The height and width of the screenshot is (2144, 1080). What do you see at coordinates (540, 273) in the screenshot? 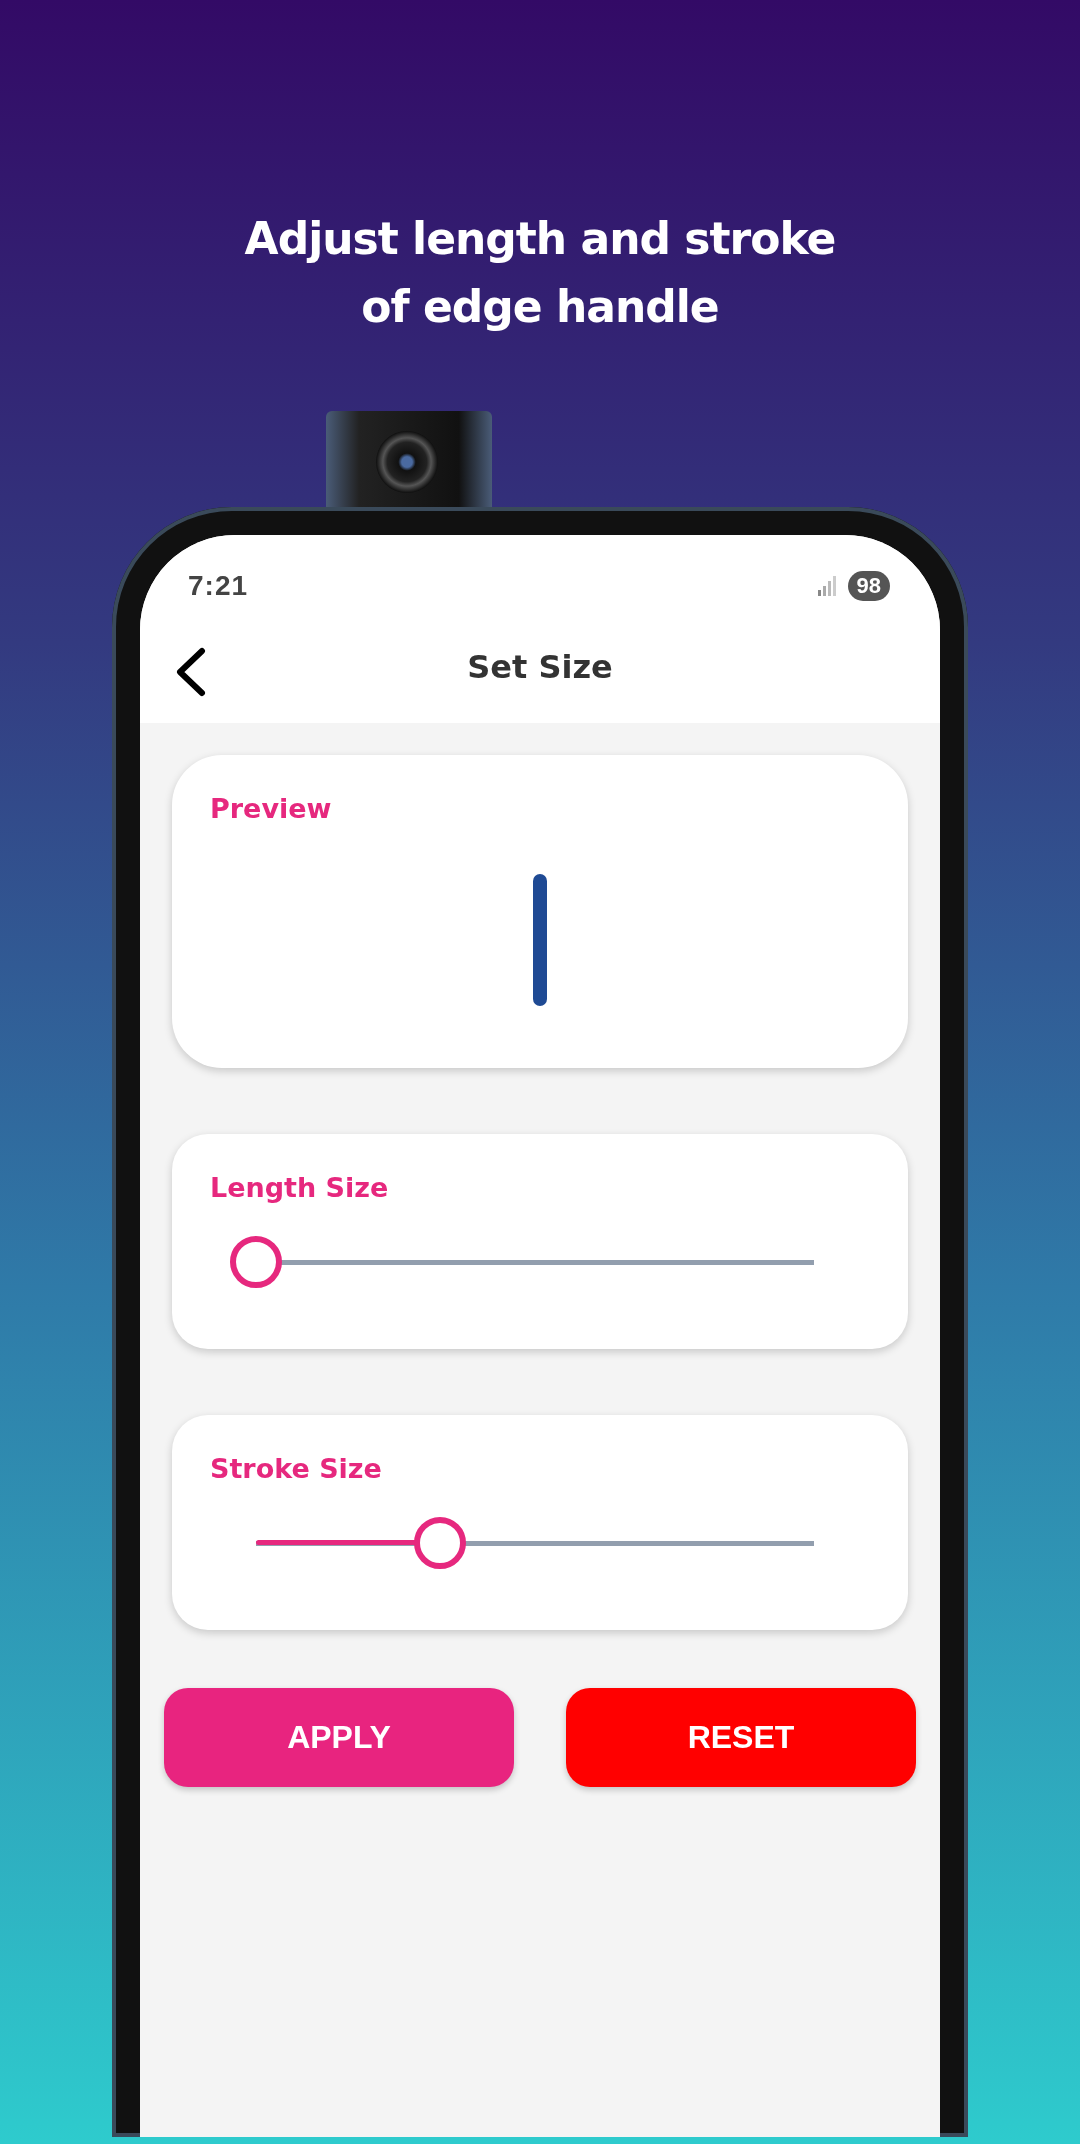
I see `headline: Adjust length and stroke of edge handle` at bounding box center [540, 273].